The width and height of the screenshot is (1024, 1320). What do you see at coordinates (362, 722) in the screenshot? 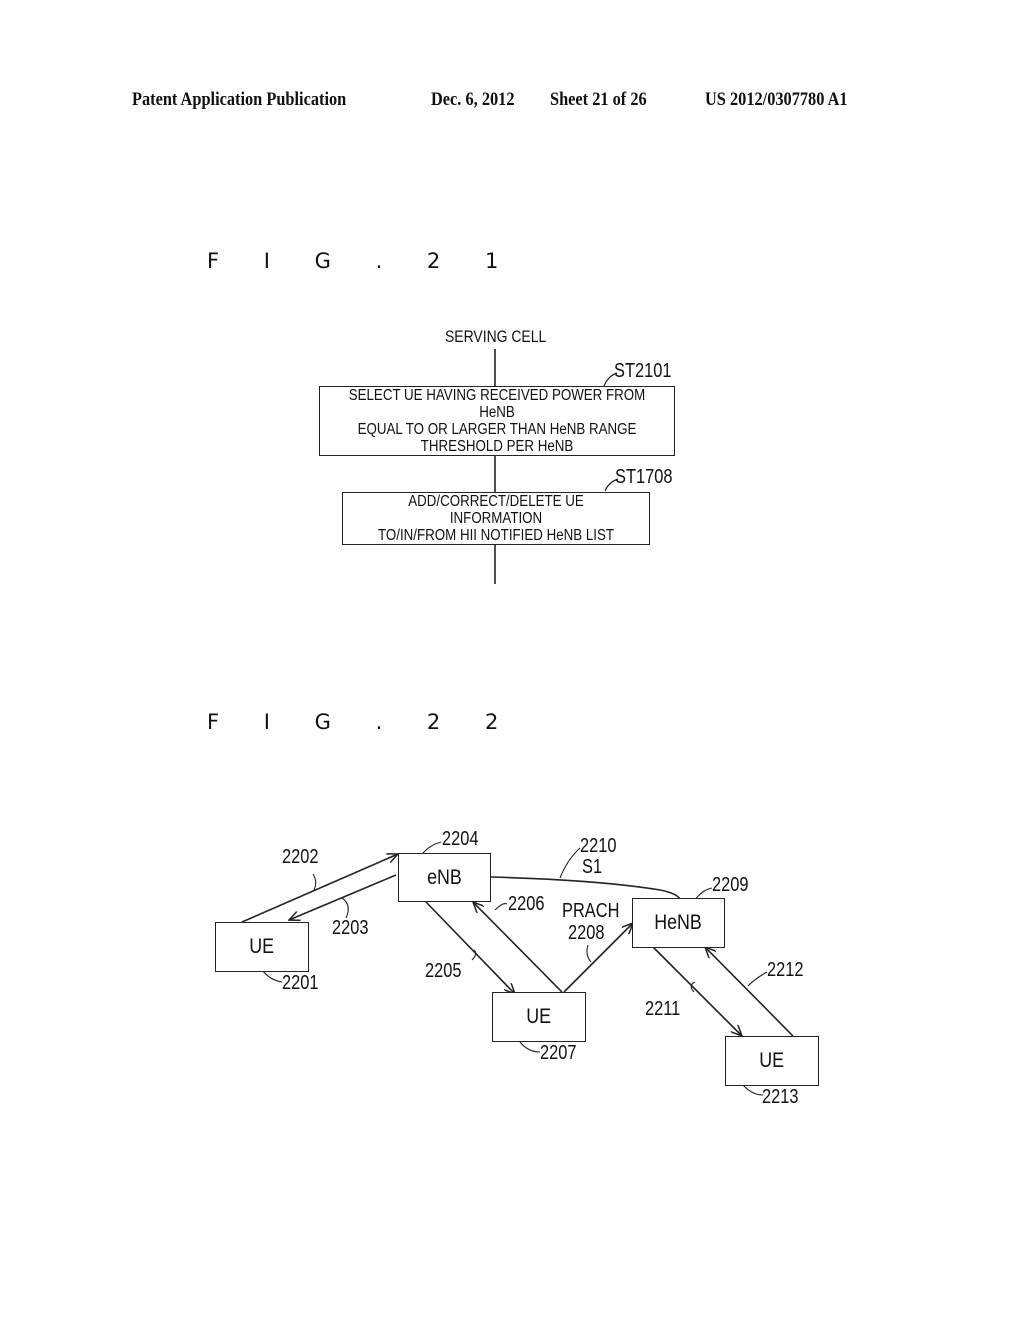
I see `fig22-title: F I G . 2 2` at bounding box center [362, 722].